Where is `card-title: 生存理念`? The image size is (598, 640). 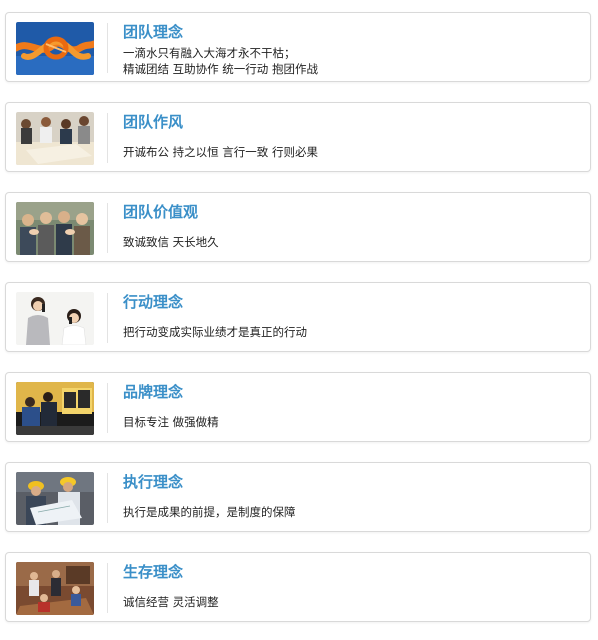 card-title: 生存理念 is located at coordinates (153, 572).